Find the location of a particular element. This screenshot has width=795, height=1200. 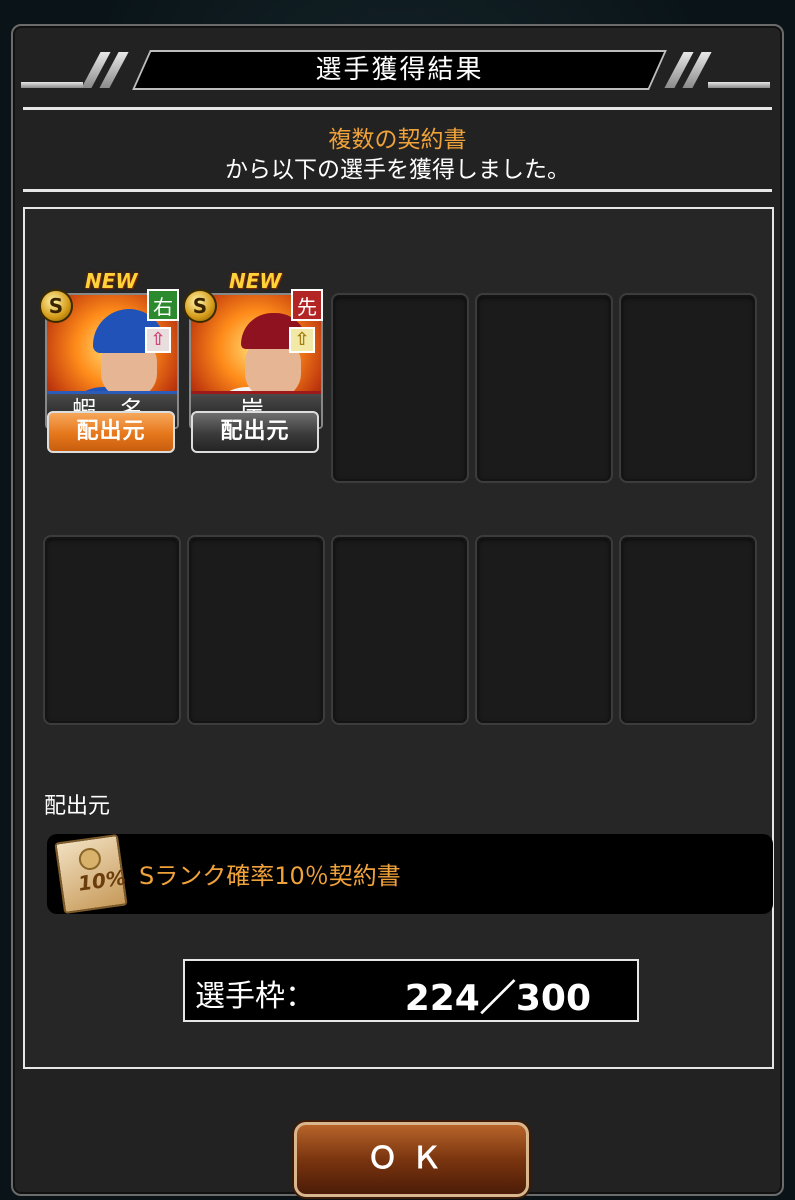

contract-ticket-icon: 10% is located at coordinates (91, 874).